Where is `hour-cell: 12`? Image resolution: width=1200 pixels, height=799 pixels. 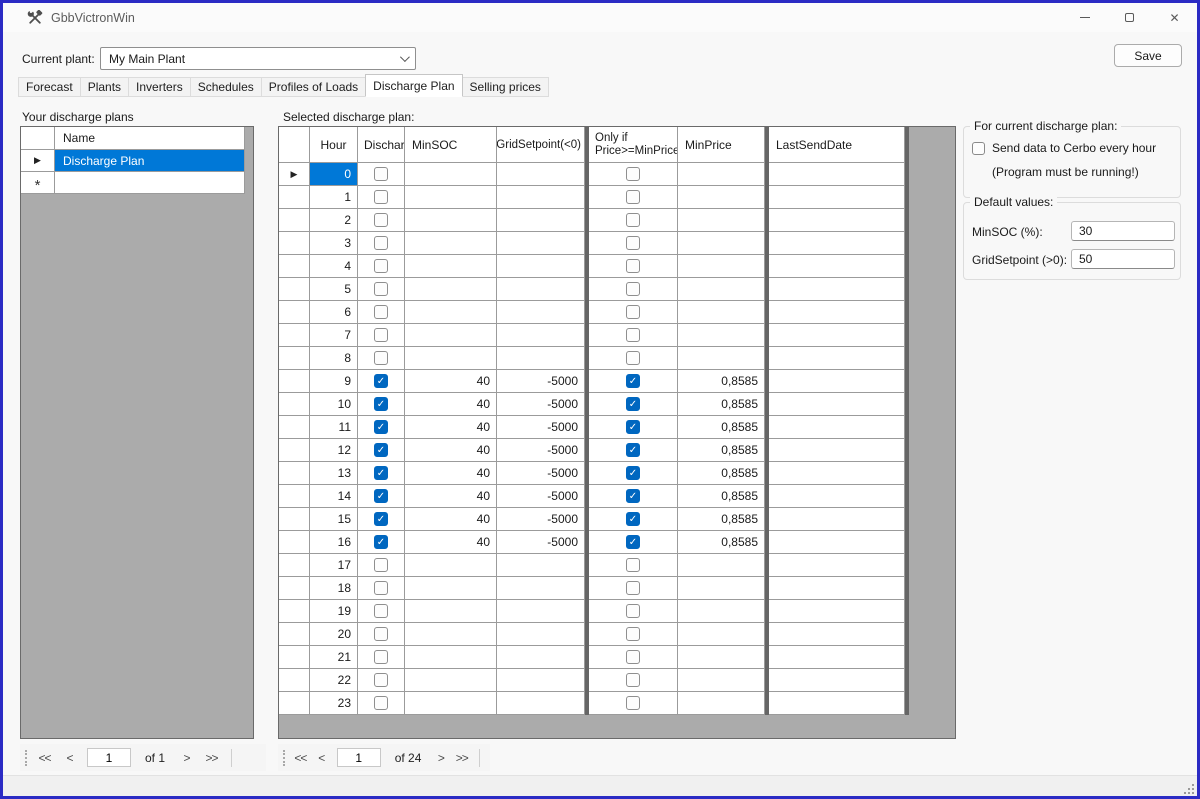
hour-cell: 12 is located at coordinates (334, 450).